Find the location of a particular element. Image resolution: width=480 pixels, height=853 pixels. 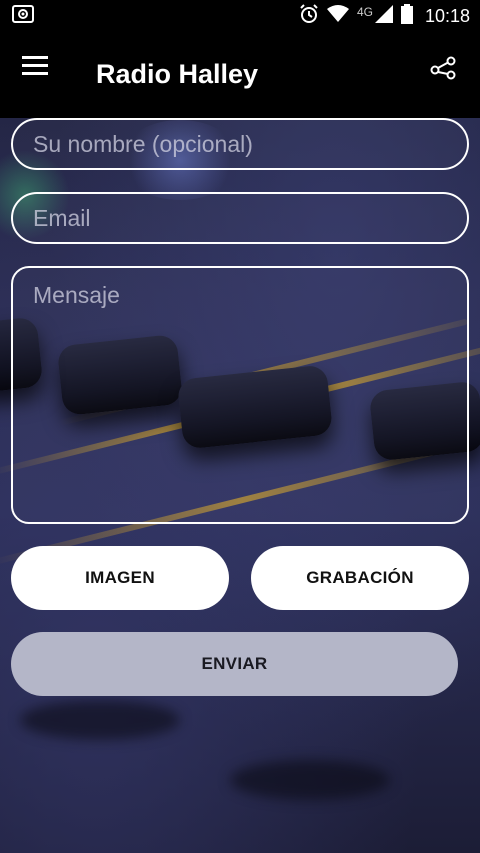

app-bar: Radio Halley is located at coordinates (240, 75).